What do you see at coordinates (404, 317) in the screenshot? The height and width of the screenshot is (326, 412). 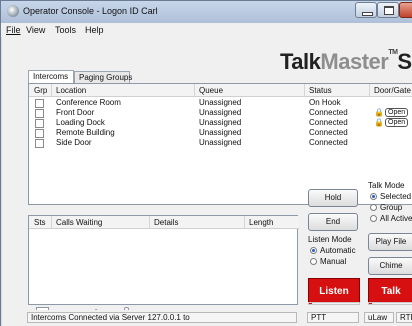 I see `status-rtp: RTP` at bounding box center [404, 317].